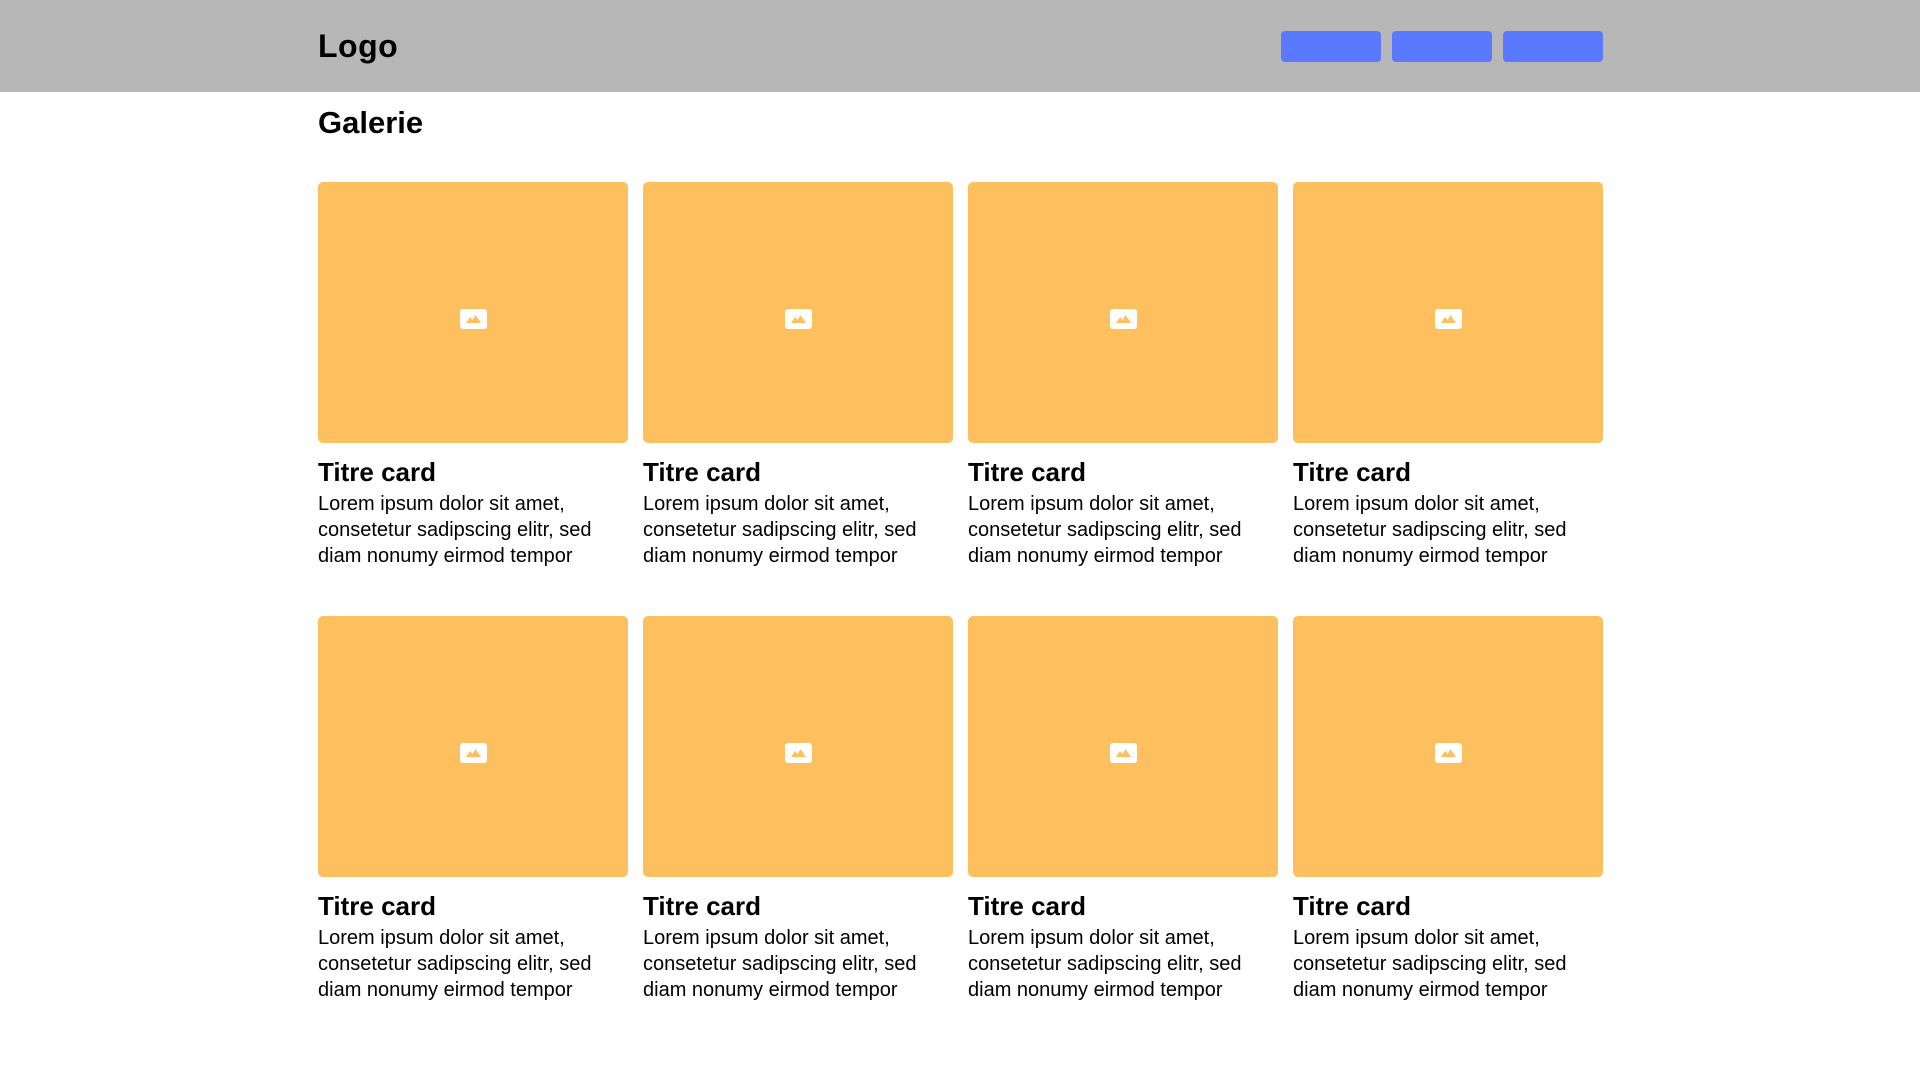 The height and width of the screenshot is (1080, 1920). I want to click on page-title: Galerie, so click(371, 122).